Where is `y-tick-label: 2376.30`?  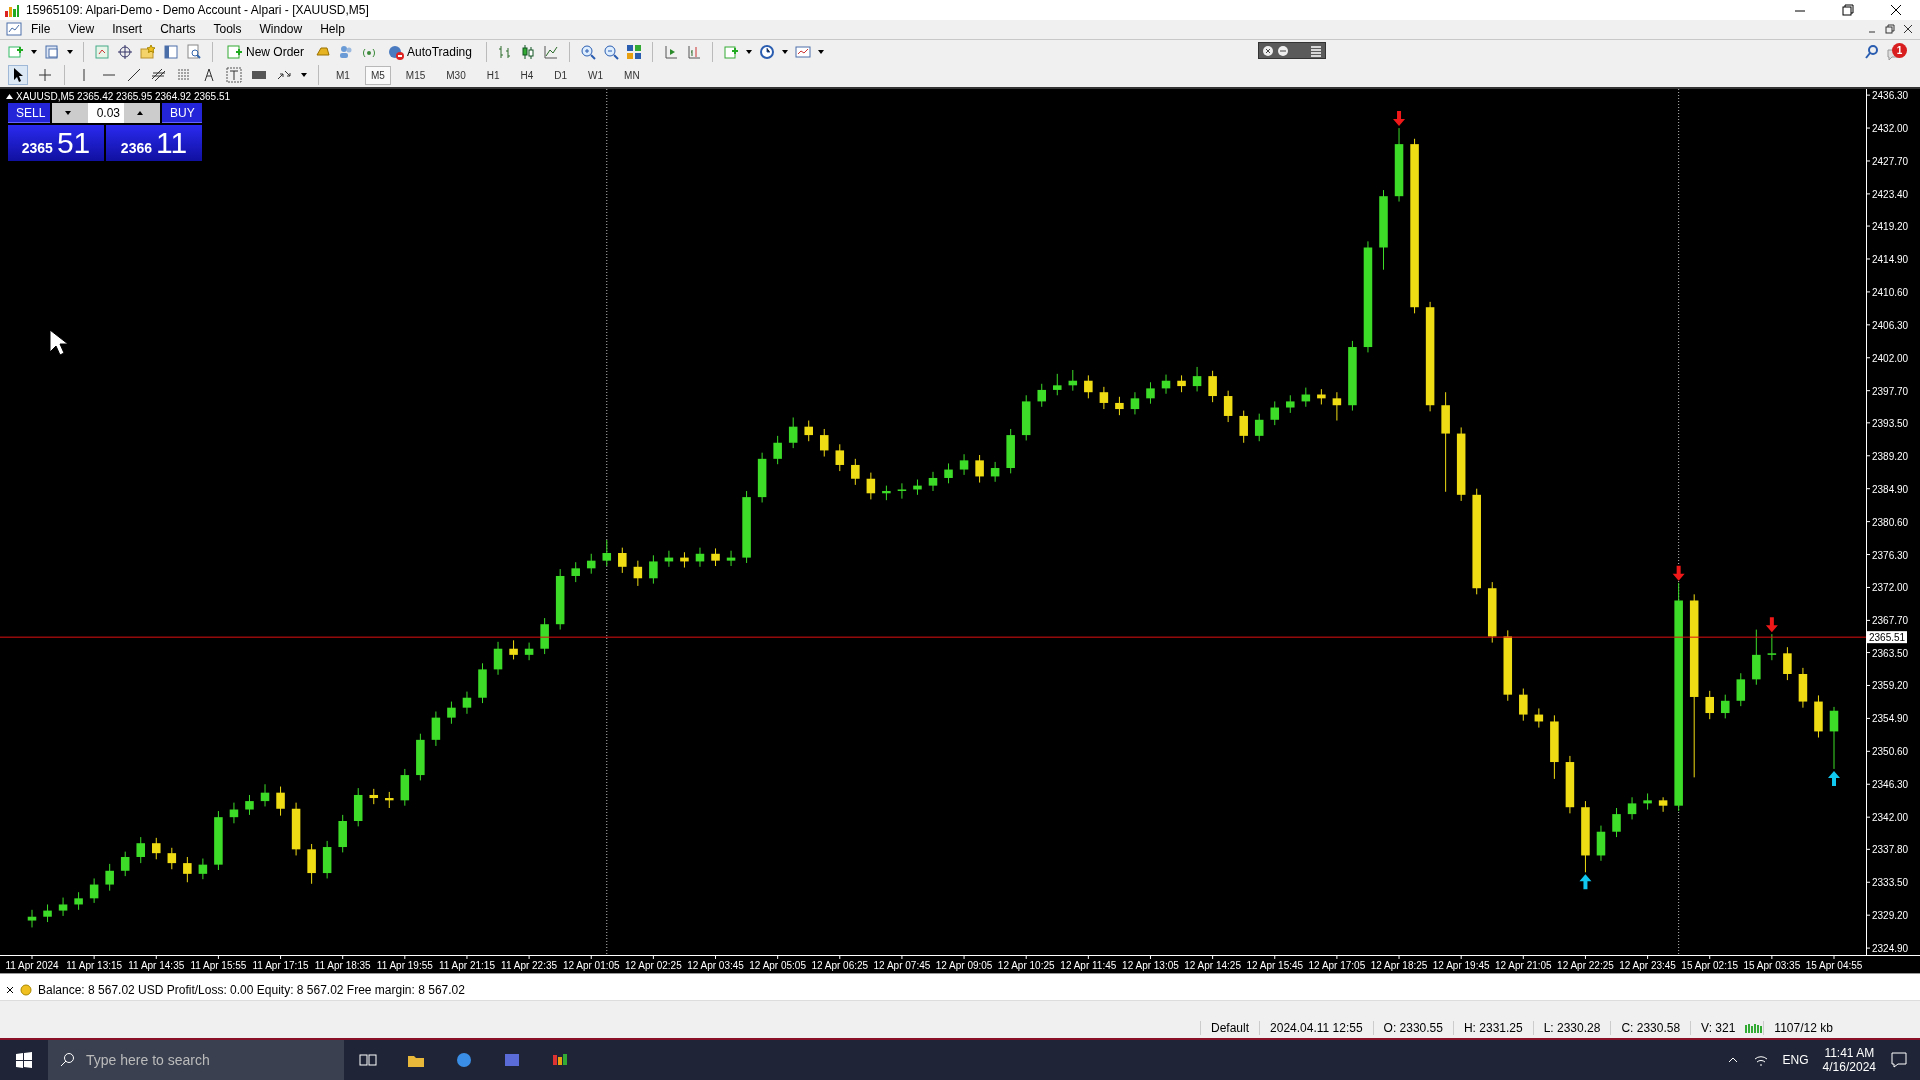 y-tick-label: 2376.30 is located at coordinates (1890, 555).